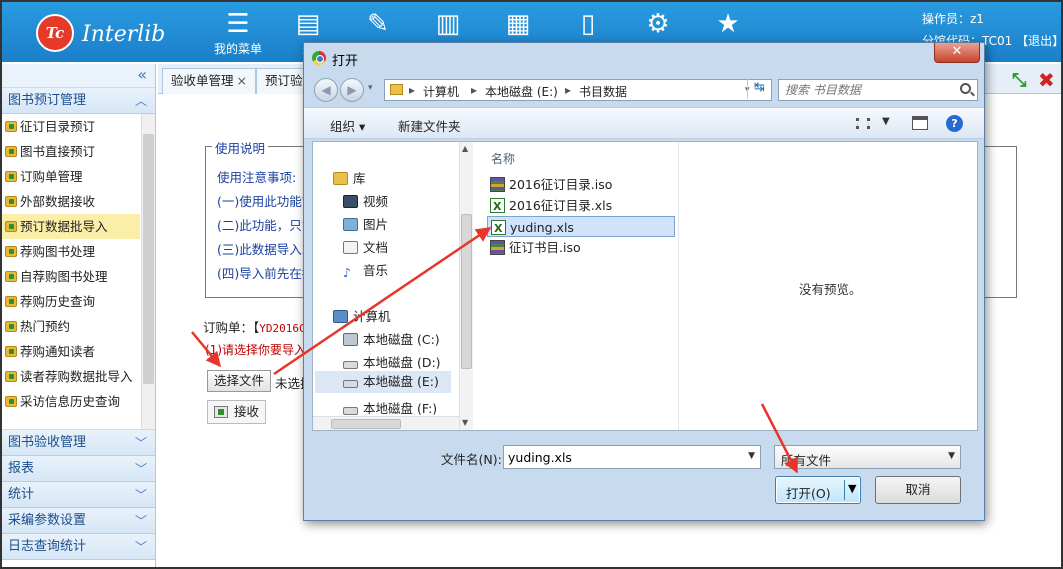 The width and height of the screenshot is (1063, 569). Describe the element at coordinates (578, 90) in the screenshot. I see `path-box: ▸ 计算机 ▸ 本地磁盘 (E:) ▸ 书目数据 ▾` at that location.